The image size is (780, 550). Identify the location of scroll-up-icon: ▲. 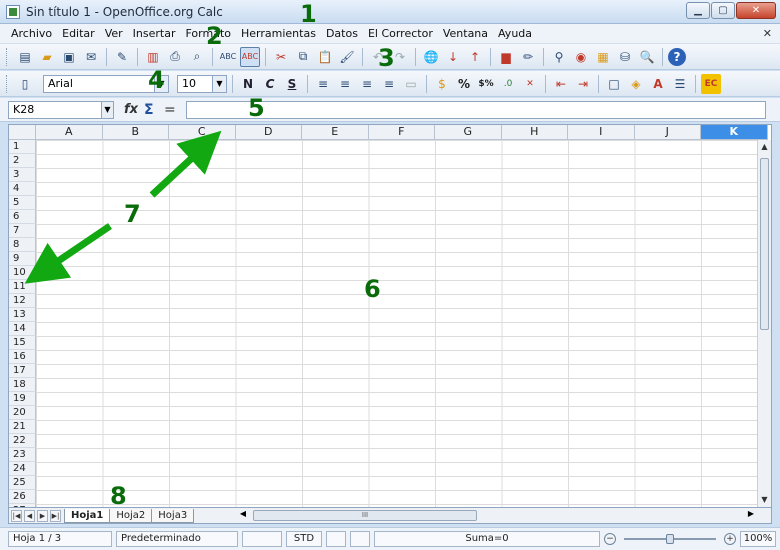
(764, 147).